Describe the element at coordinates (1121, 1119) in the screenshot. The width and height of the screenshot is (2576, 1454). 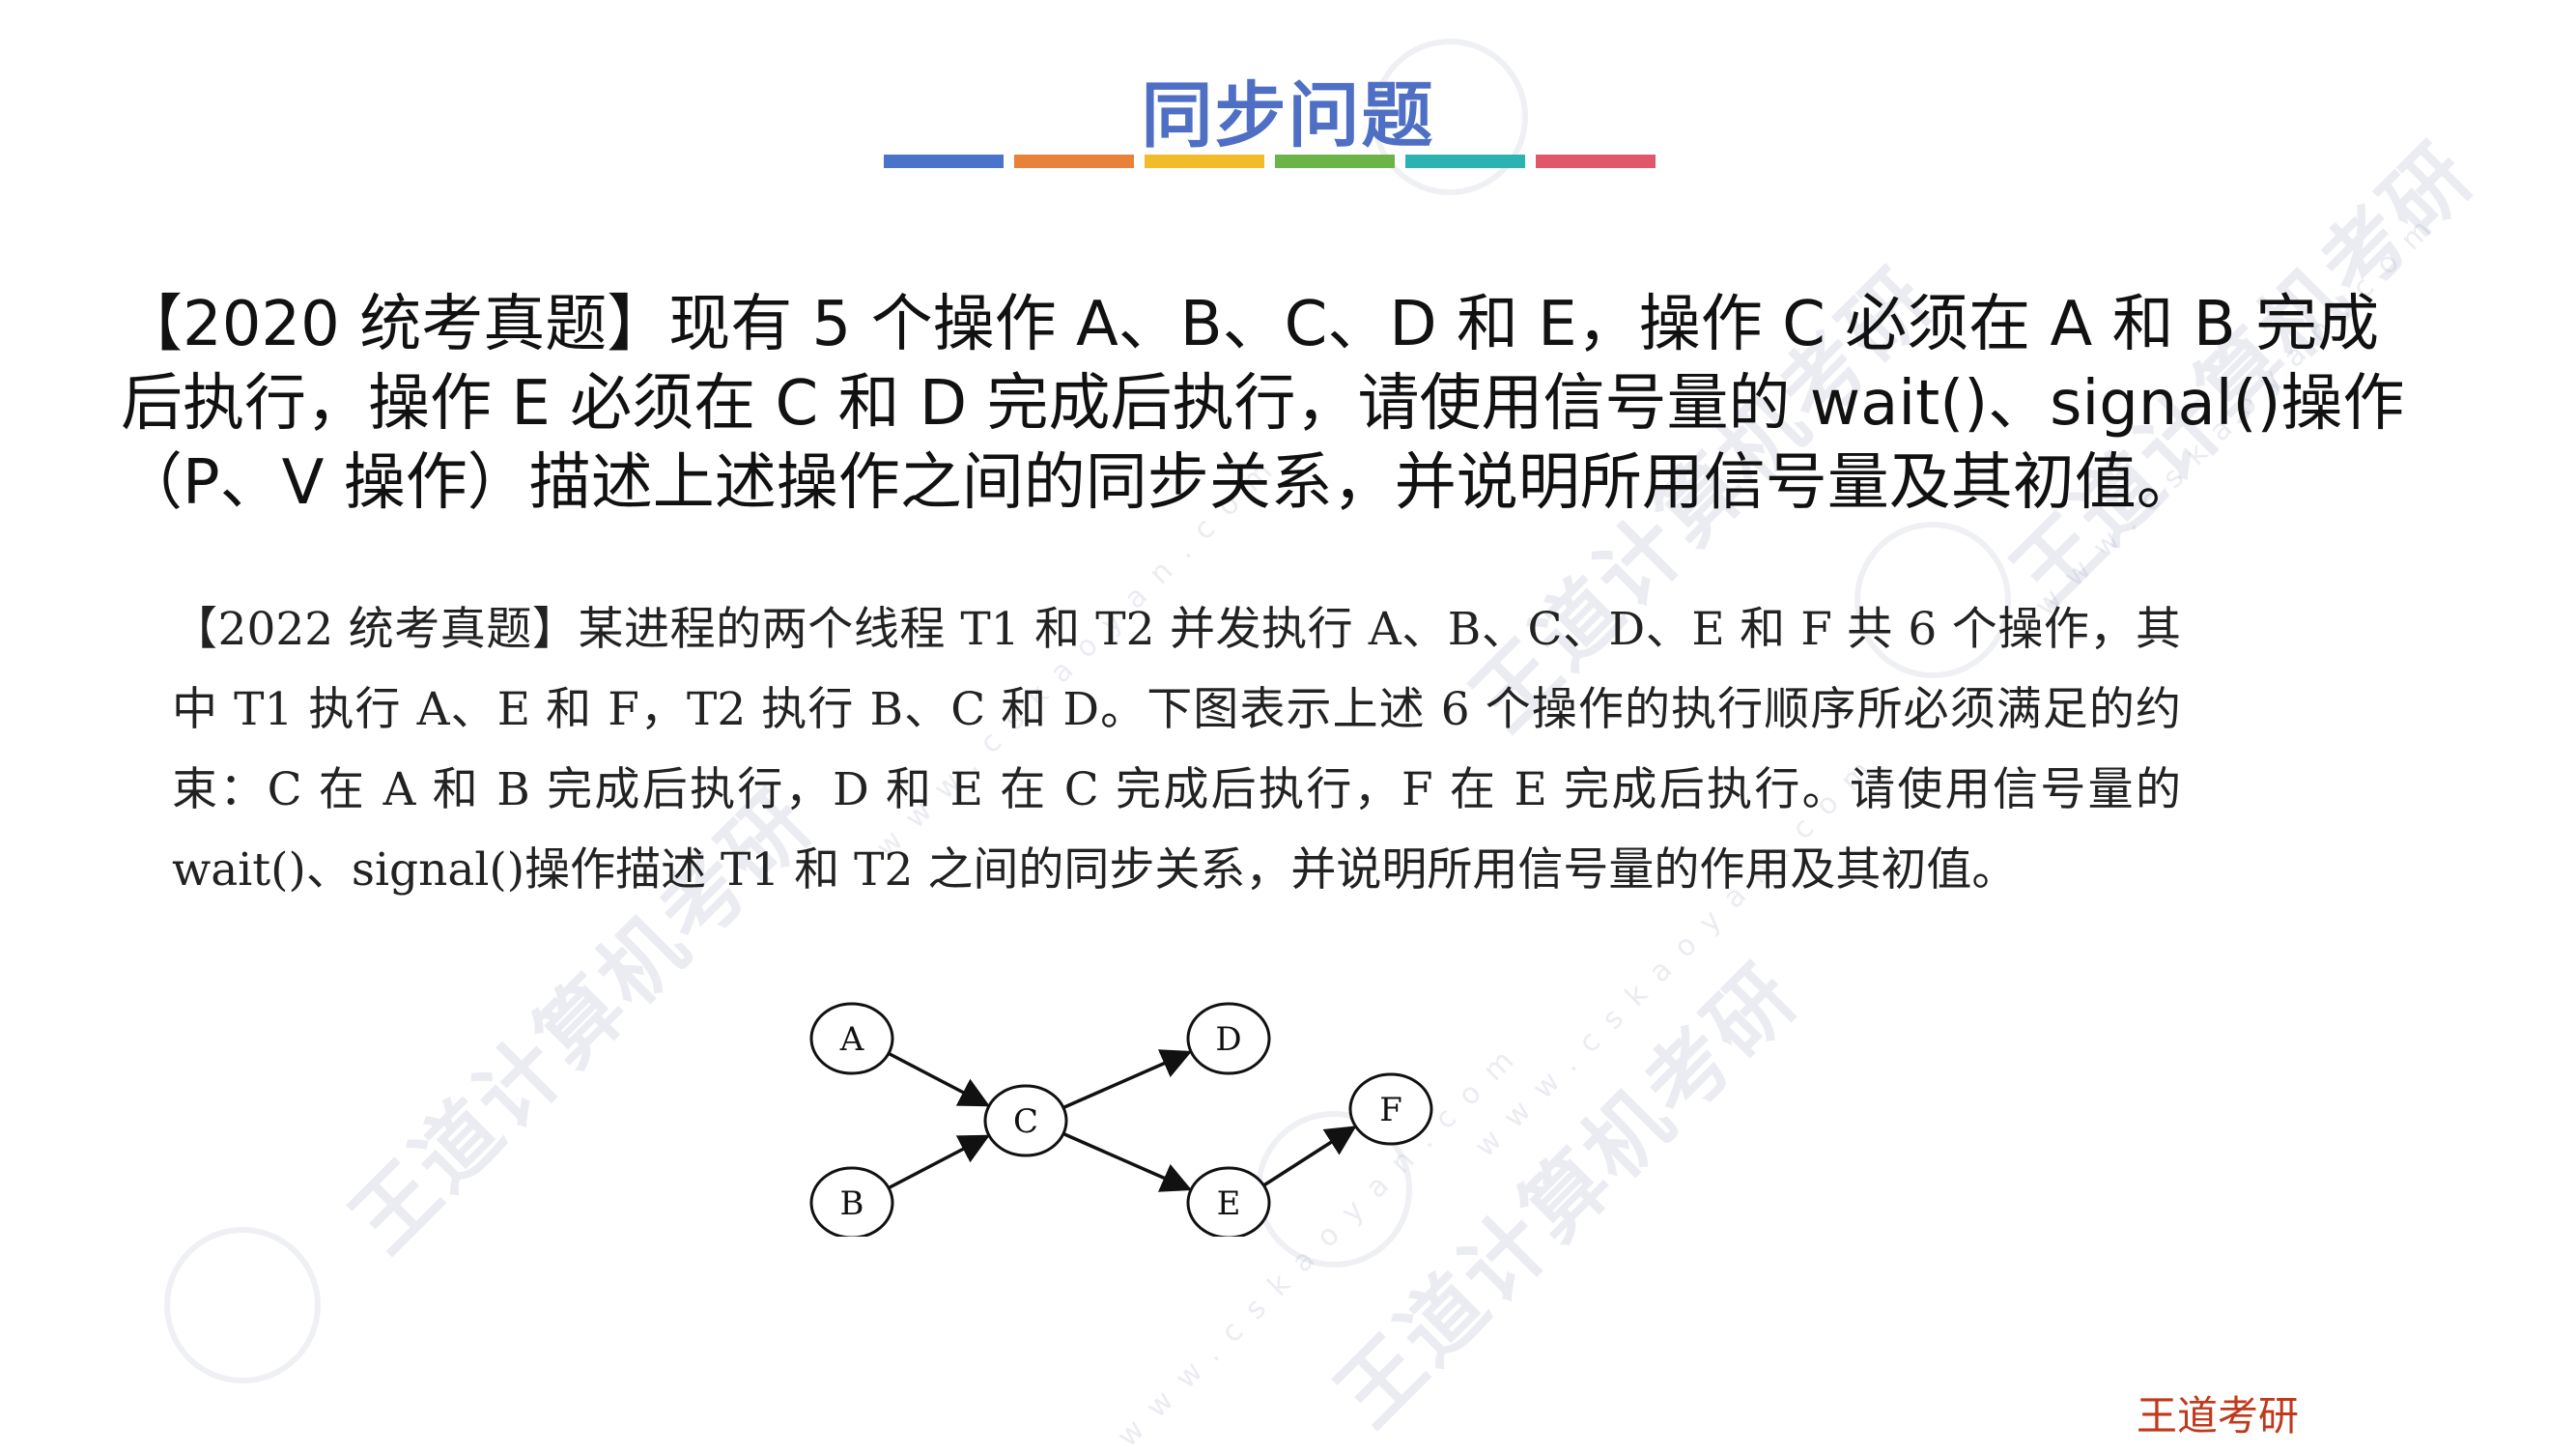
I see `precedence-graph: A B C D E F` at that location.